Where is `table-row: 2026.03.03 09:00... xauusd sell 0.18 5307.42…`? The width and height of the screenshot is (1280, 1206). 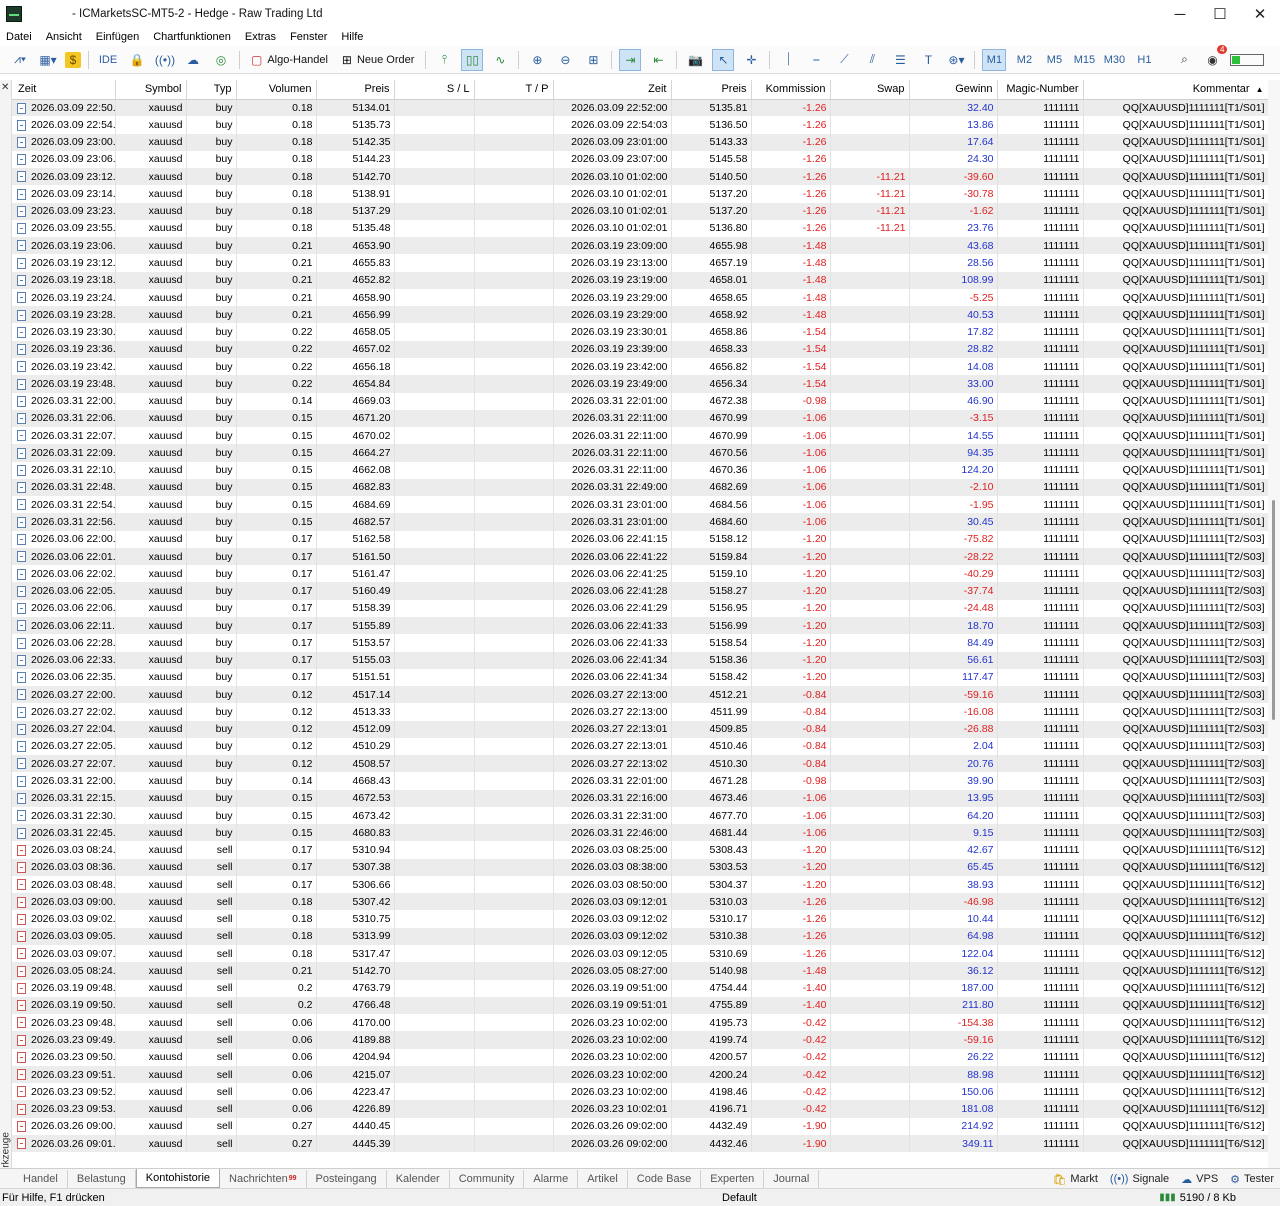
table-row: 2026.03.03 09:00... xauusd sell 0.18 5307.42… is located at coordinates (640, 902).